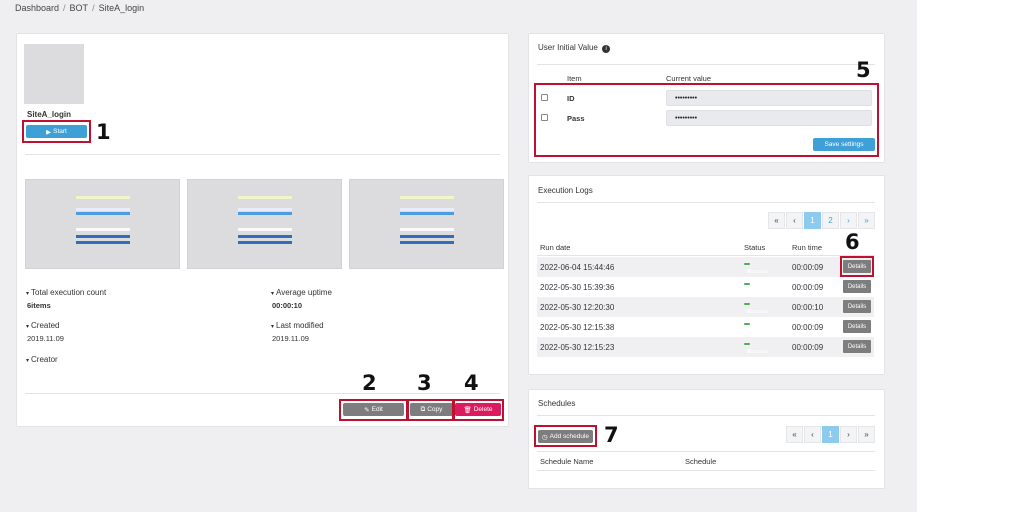 This screenshot has width=1024, height=512. I want to click on clock-icon: ◷, so click(544, 437).